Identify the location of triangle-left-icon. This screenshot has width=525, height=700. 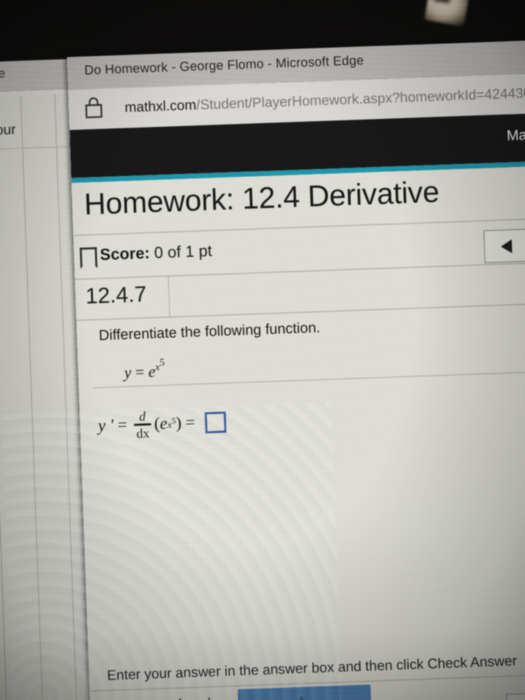
(507, 246).